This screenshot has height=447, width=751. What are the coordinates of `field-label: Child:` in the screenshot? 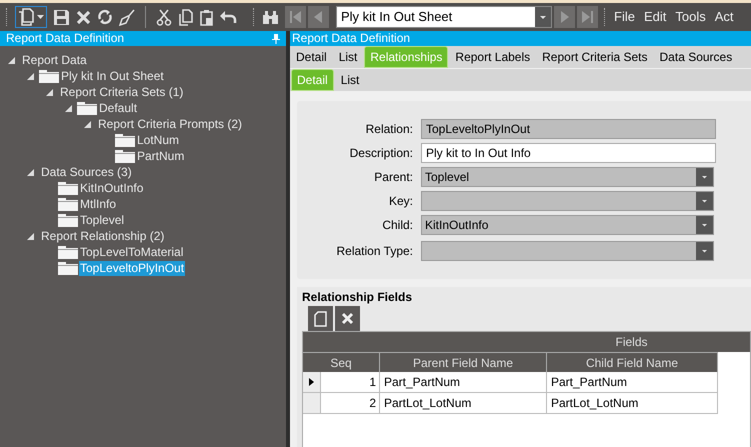 It's located at (397, 225).